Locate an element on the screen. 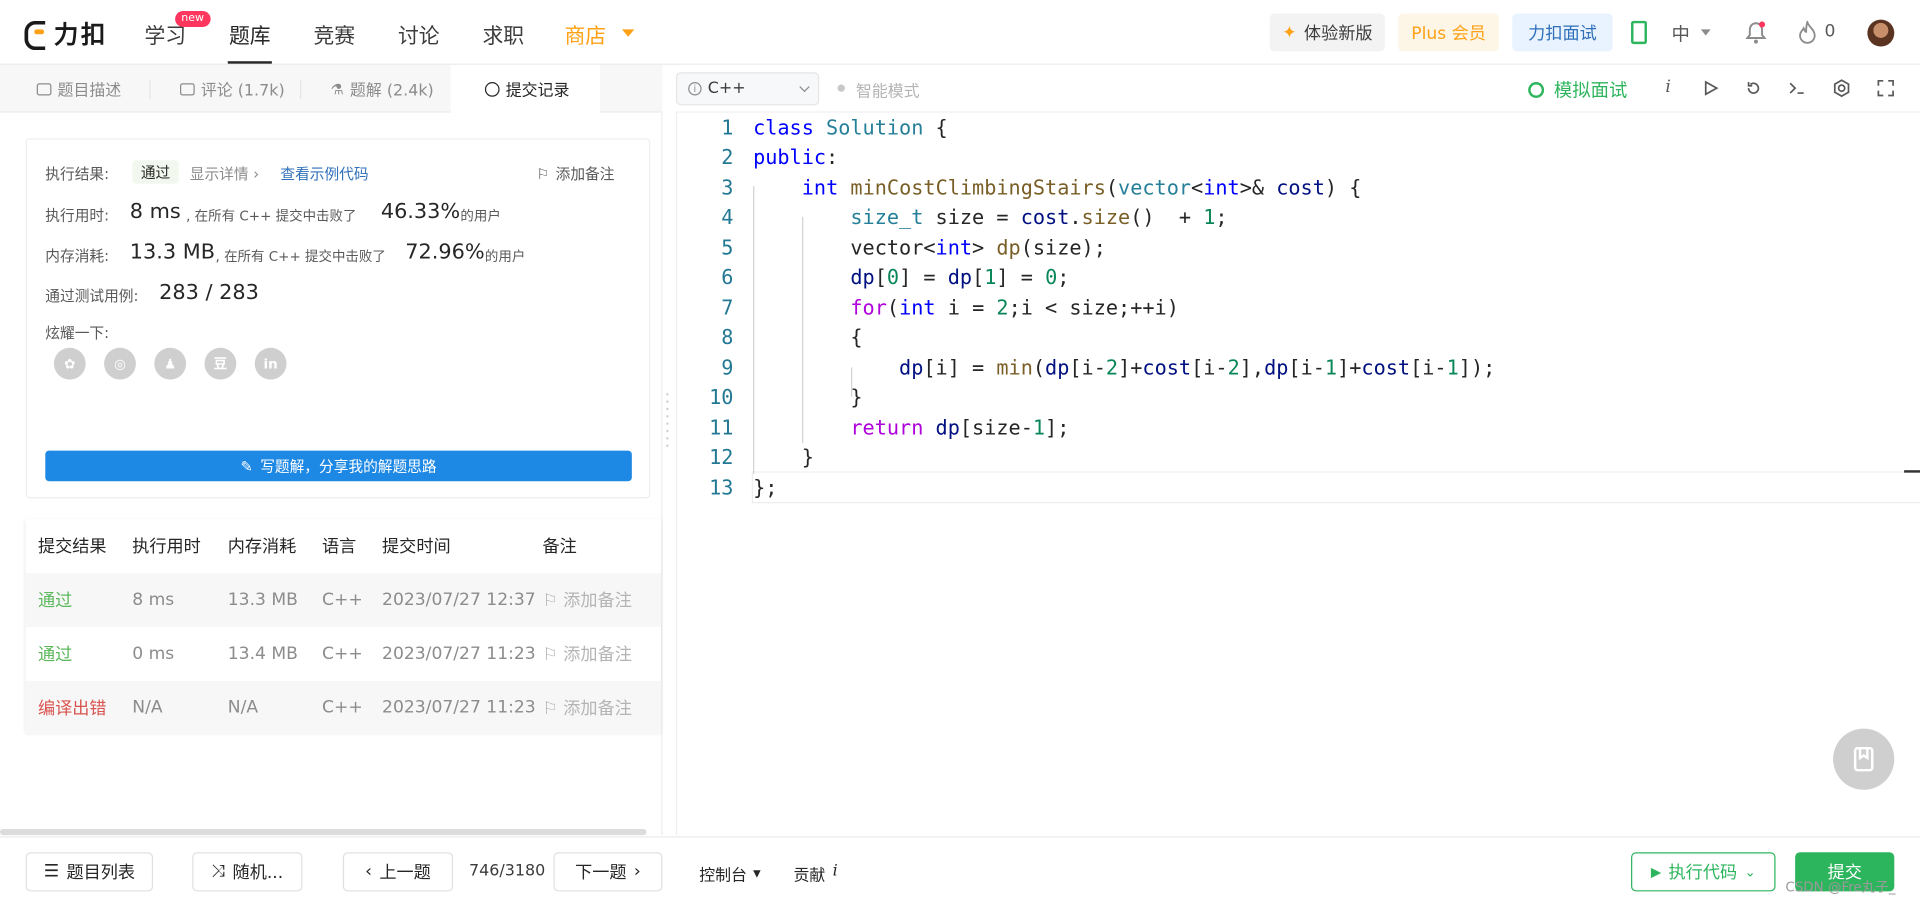 This screenshot has width=1920, height=903. nav-jobs: 求职 is located at coordinates (503, 33).